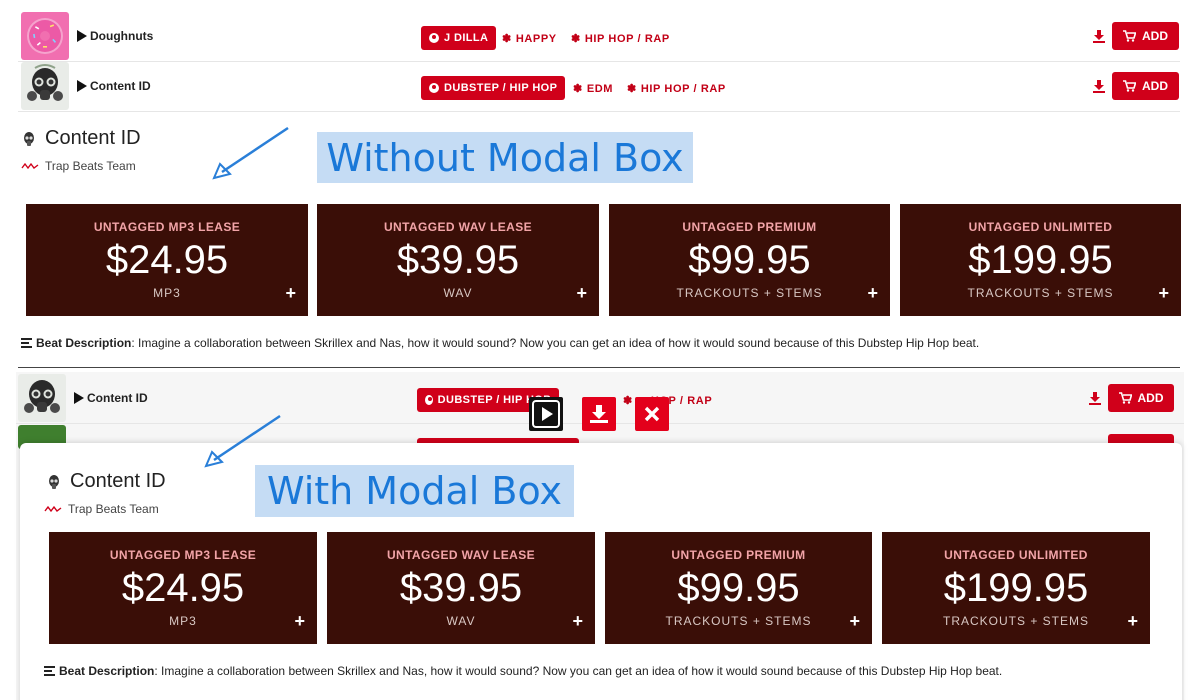 Image resolution: width=1200 pixels, height=700 pixels. I want to click on beat-title: Content ID, so click(81, 138).